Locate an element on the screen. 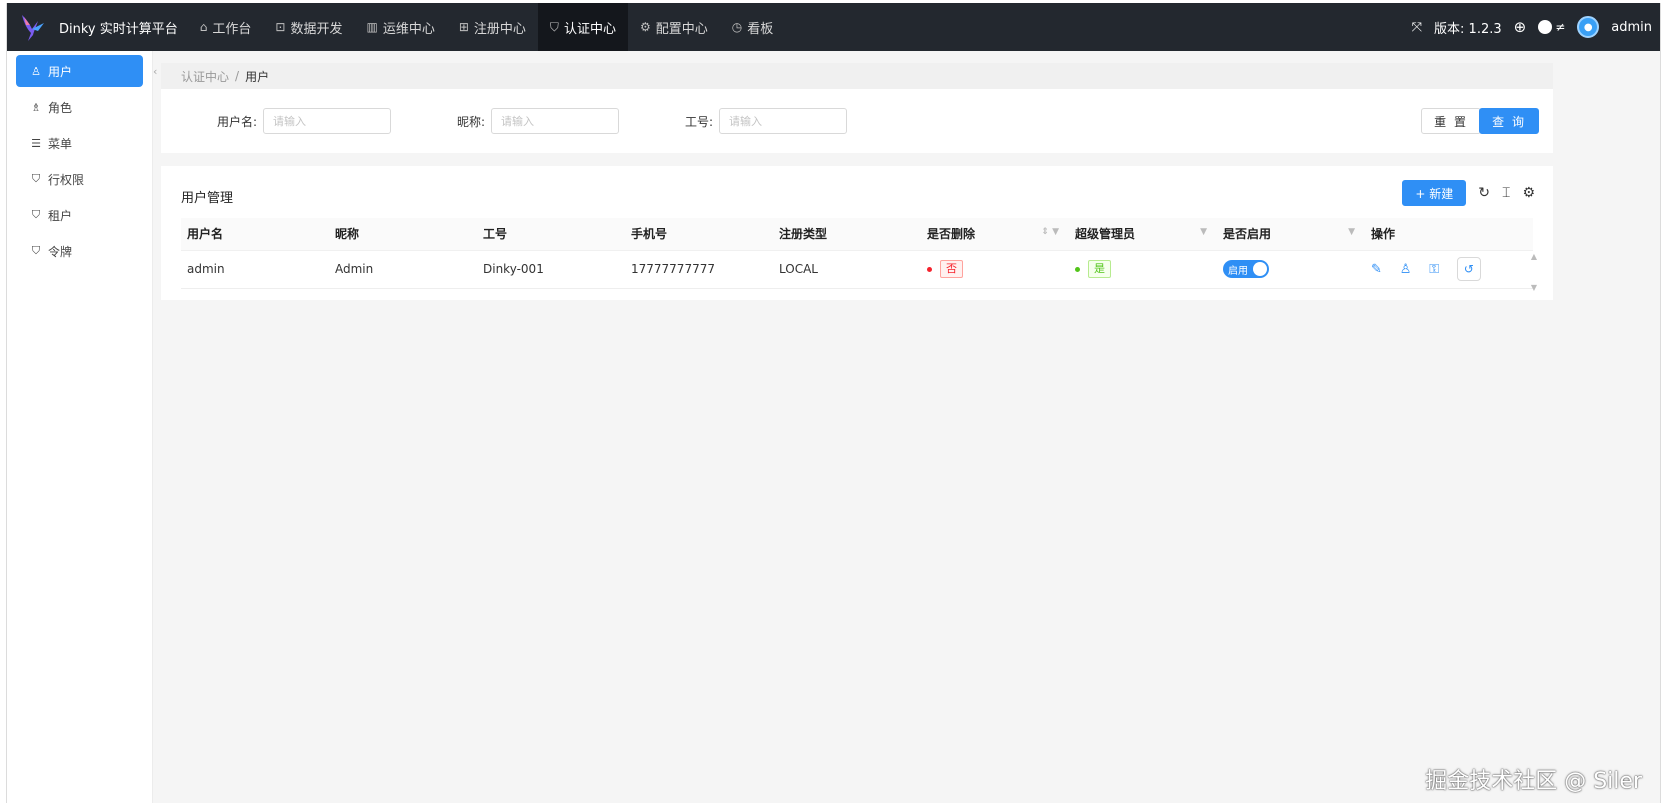 Image resolution: width=1666 pixels, height=808 pixels. nav-label: 工作台 is located at coordinates (232, 29).